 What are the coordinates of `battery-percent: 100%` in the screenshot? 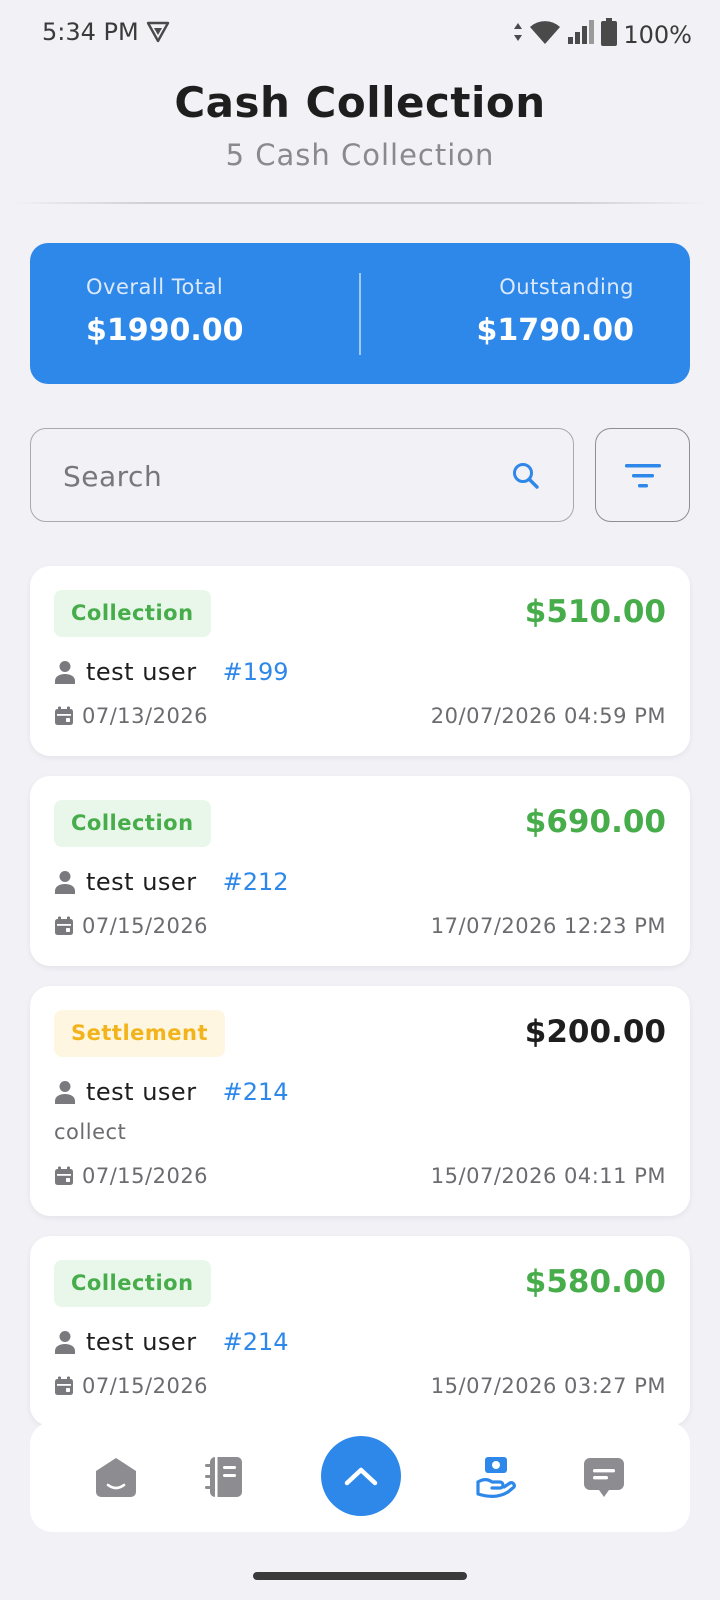 It's located at (657, 35).